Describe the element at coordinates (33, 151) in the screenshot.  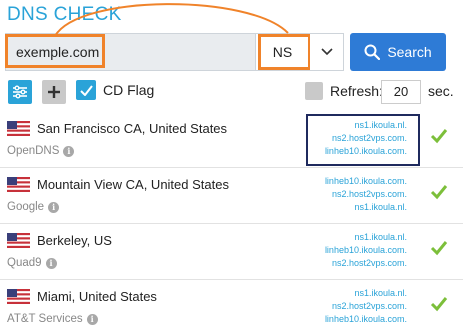
I see `provider-name: OpenDNS` at that location.